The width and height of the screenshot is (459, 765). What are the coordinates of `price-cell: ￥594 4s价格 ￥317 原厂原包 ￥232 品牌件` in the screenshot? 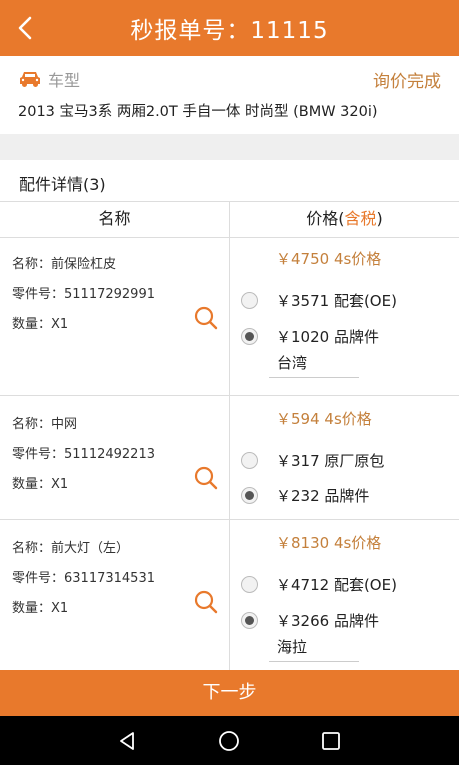 It's located at (345, 457).